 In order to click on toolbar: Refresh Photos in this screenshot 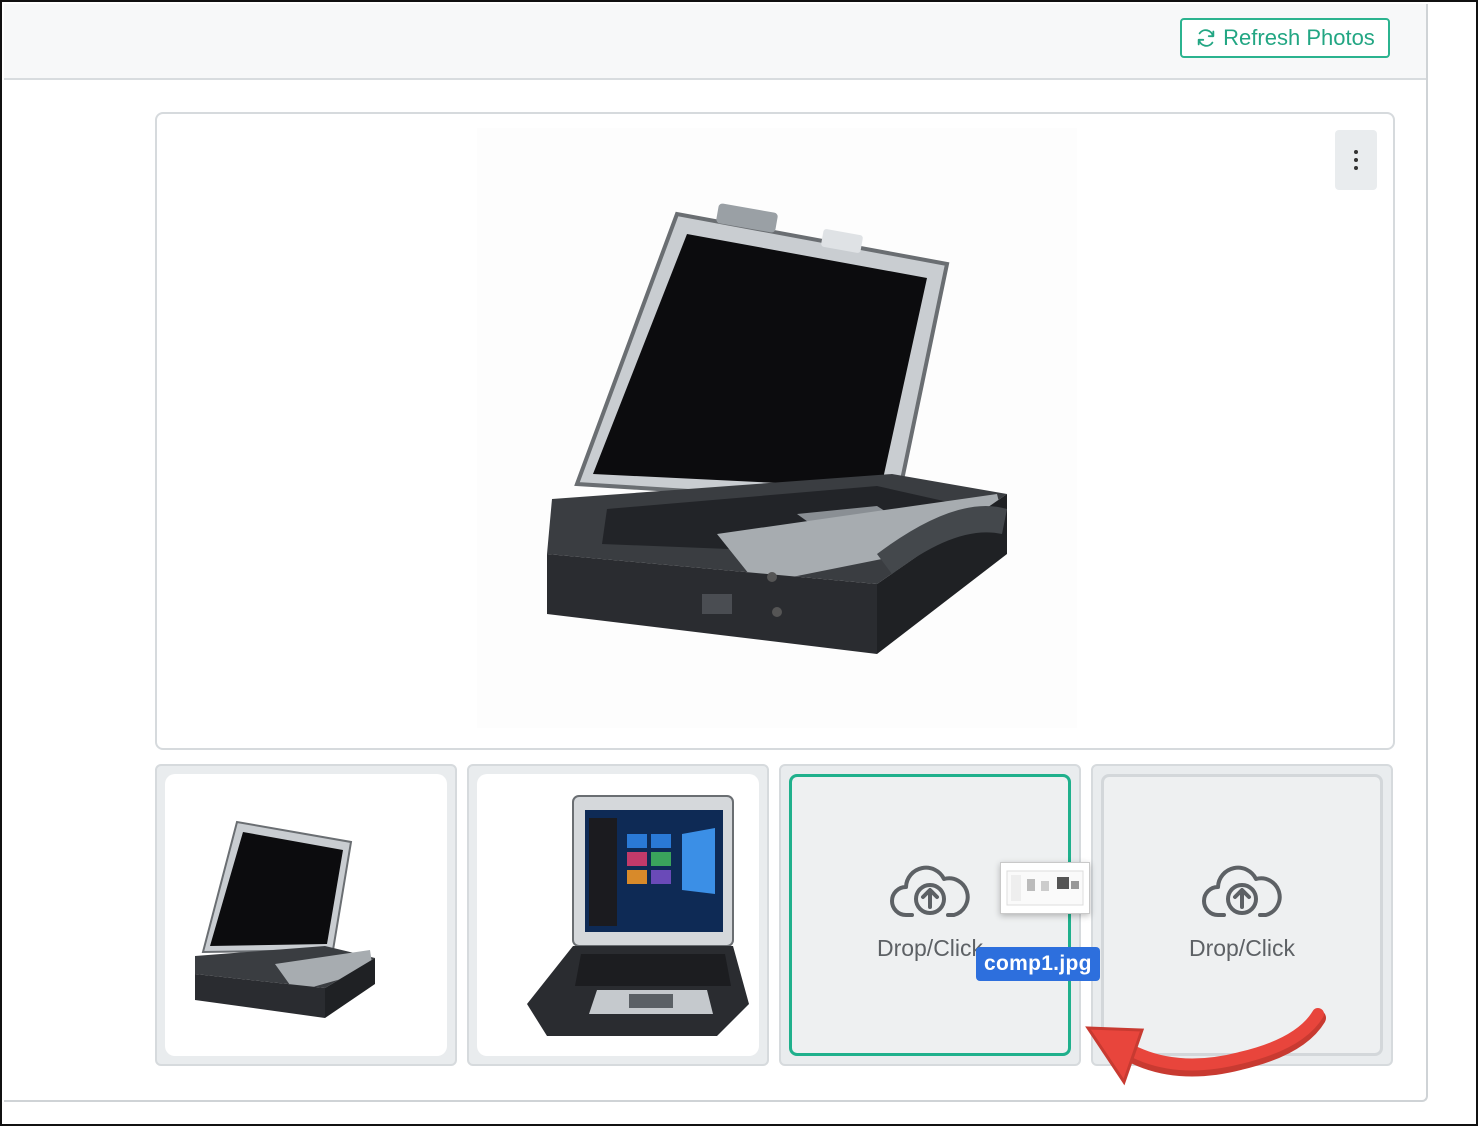, I will do `click(715, 42)`.